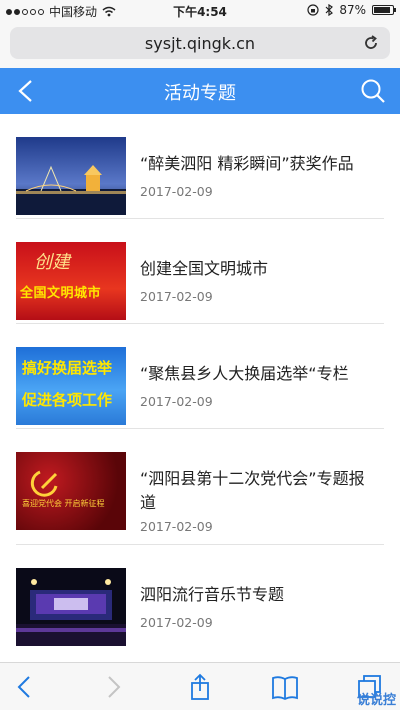  I want to click on list-item: 搞好换届选举 促进各项工作 “聚焦县乡人大换届选举“专栏 2017-02-09, so click(200, 376).